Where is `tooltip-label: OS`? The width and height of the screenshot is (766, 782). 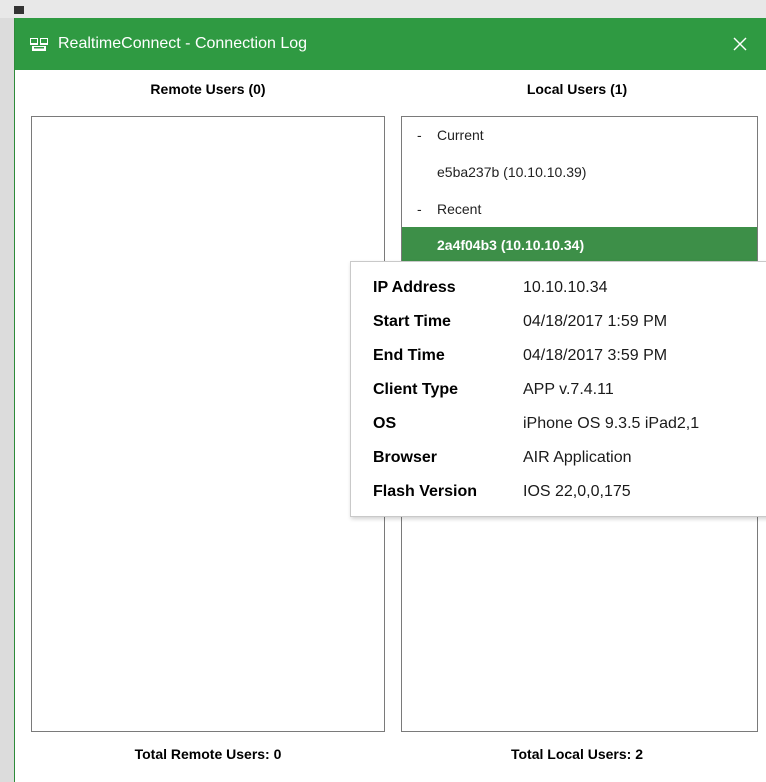 tooltip-label: OS is located at coordinates (385, 423).